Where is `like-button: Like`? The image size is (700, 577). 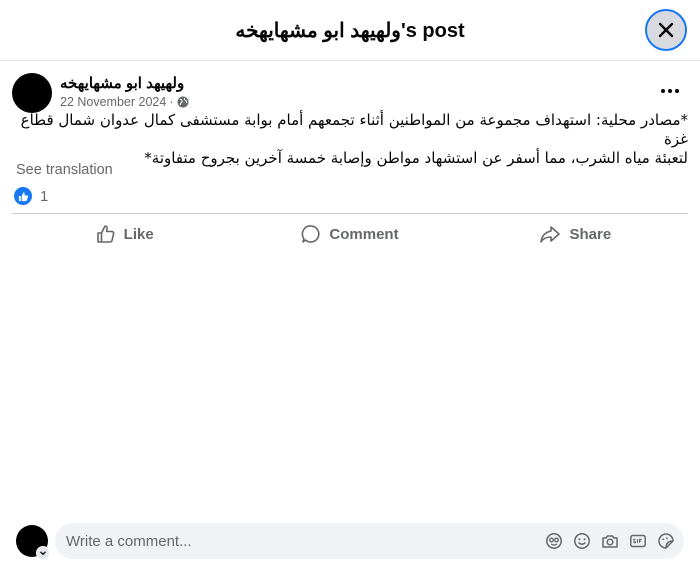
like-button: Like is located at coordinates (124, 234).